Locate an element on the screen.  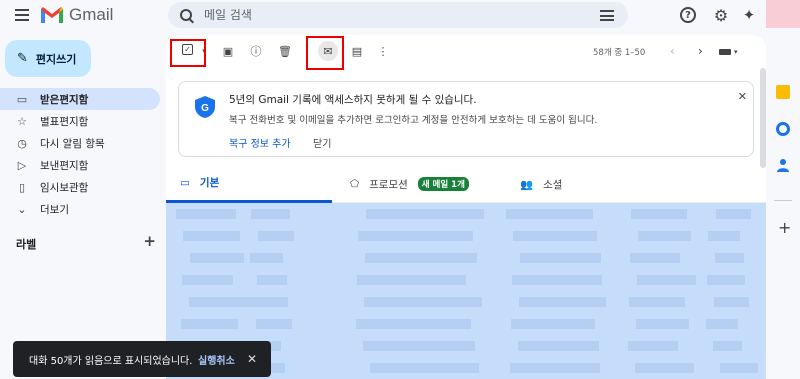
main-menu-button is located at coordinates (22, 15).